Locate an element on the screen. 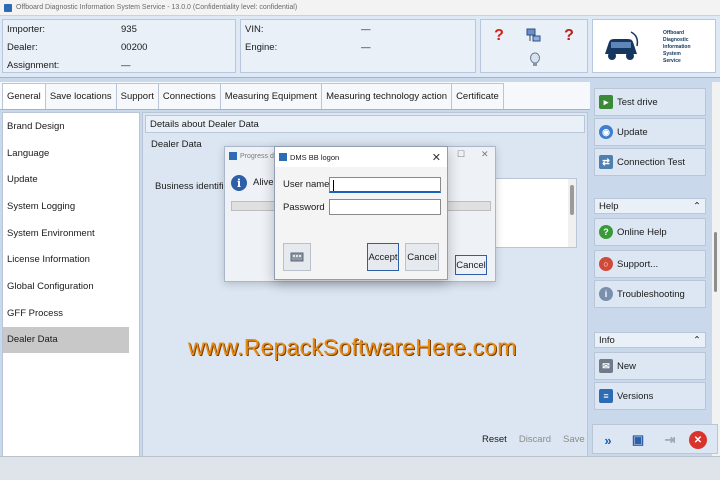  update-button: ◉ Update is located at coordinates (650, 132).